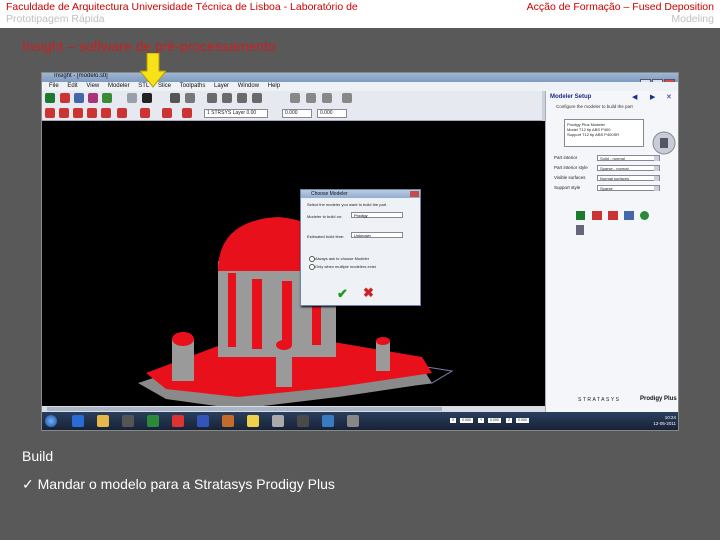 Image resolution: width=720 pixels, height=540 pixels. I want to click on view-iso-icon, so click(347, 98).